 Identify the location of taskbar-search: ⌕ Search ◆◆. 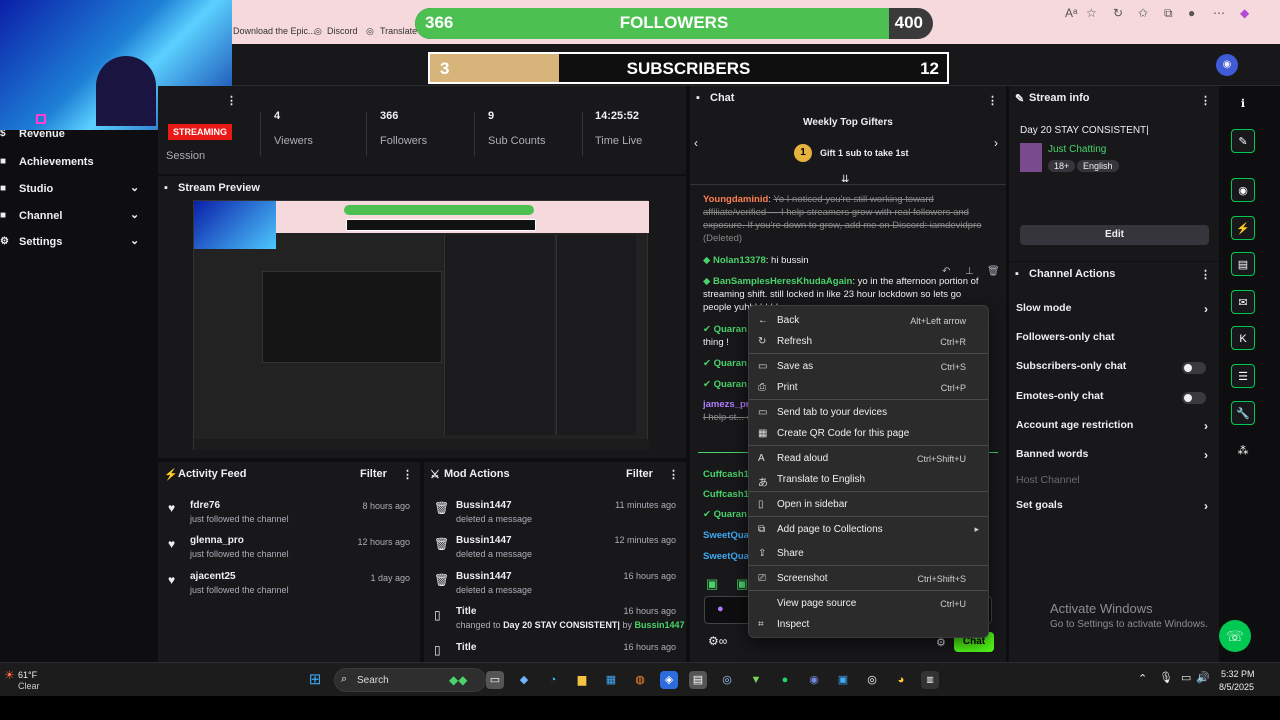
(410, 680).